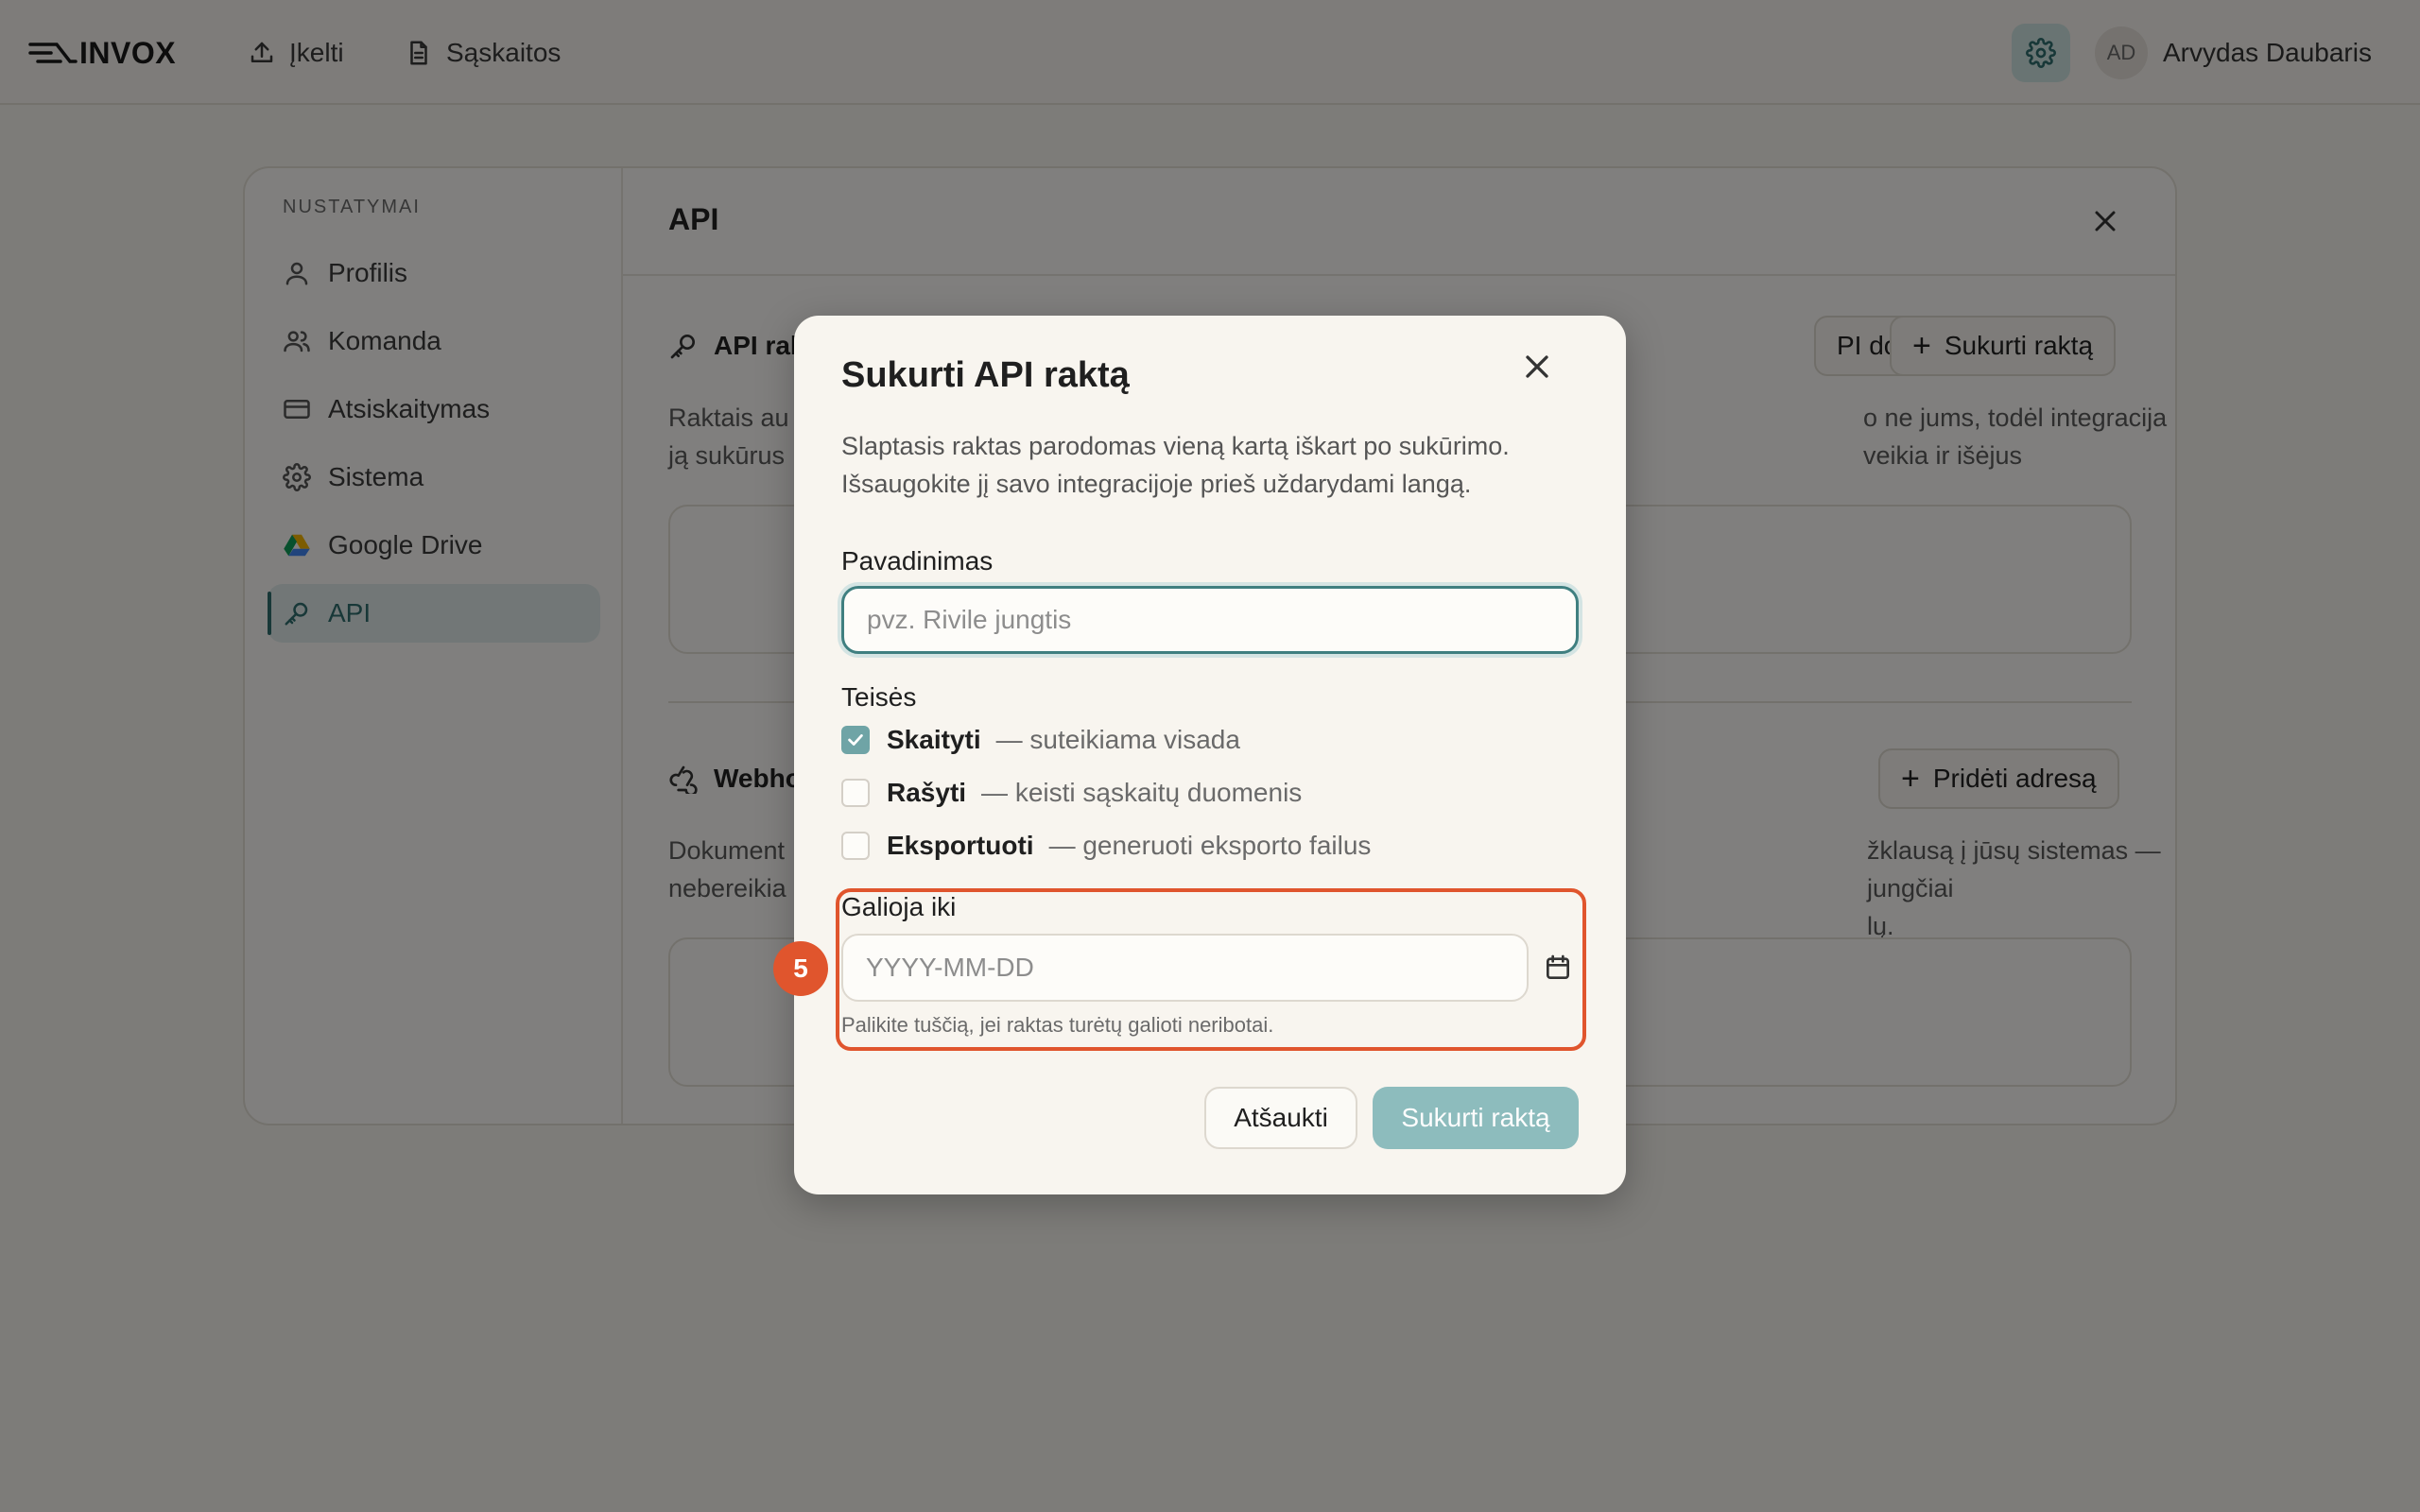 This screenshot has width=2420, height=1512. I want to click on expiry-date-input, so click(1185, 968).